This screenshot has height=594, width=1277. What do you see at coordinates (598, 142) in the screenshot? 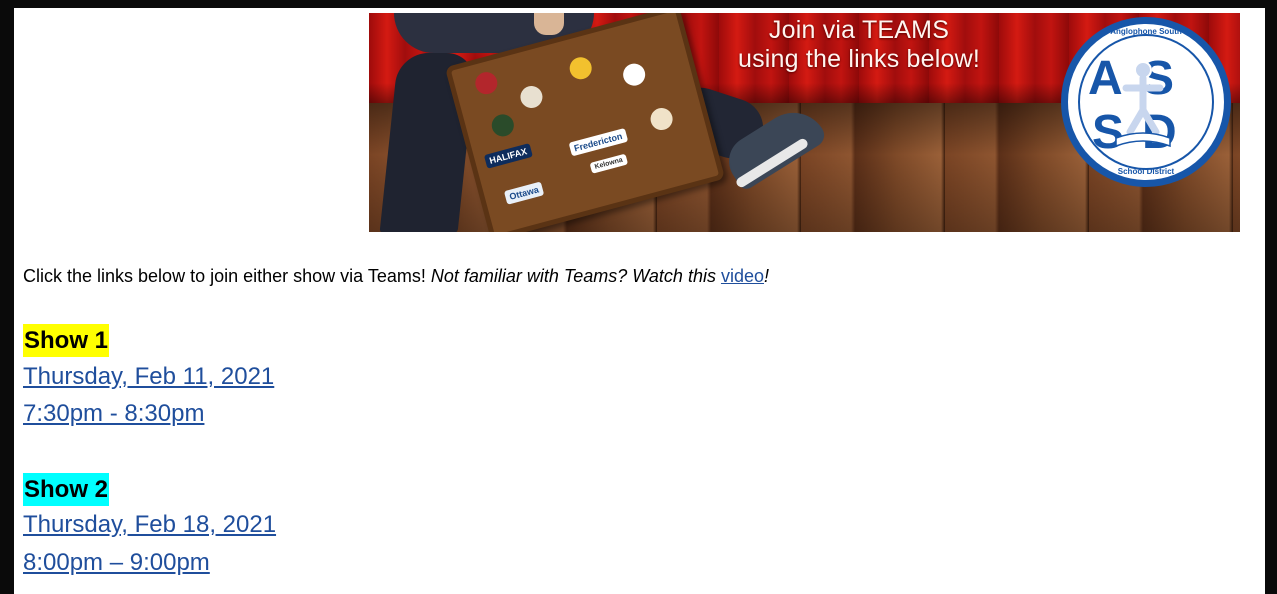
I see `sticker-fredericton: Fredericton` at bounding box center [598, 142].